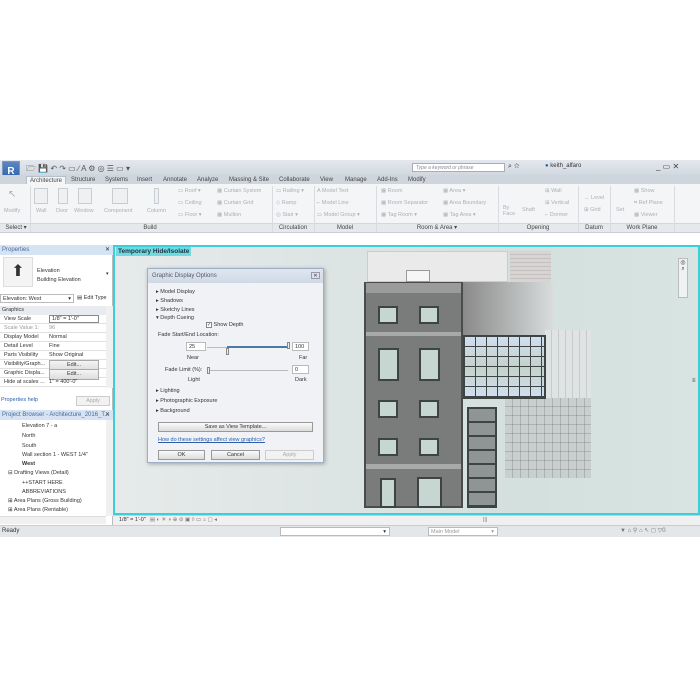  I want to click on browser-item: ABBREVIATIONS, so click(44, 492).